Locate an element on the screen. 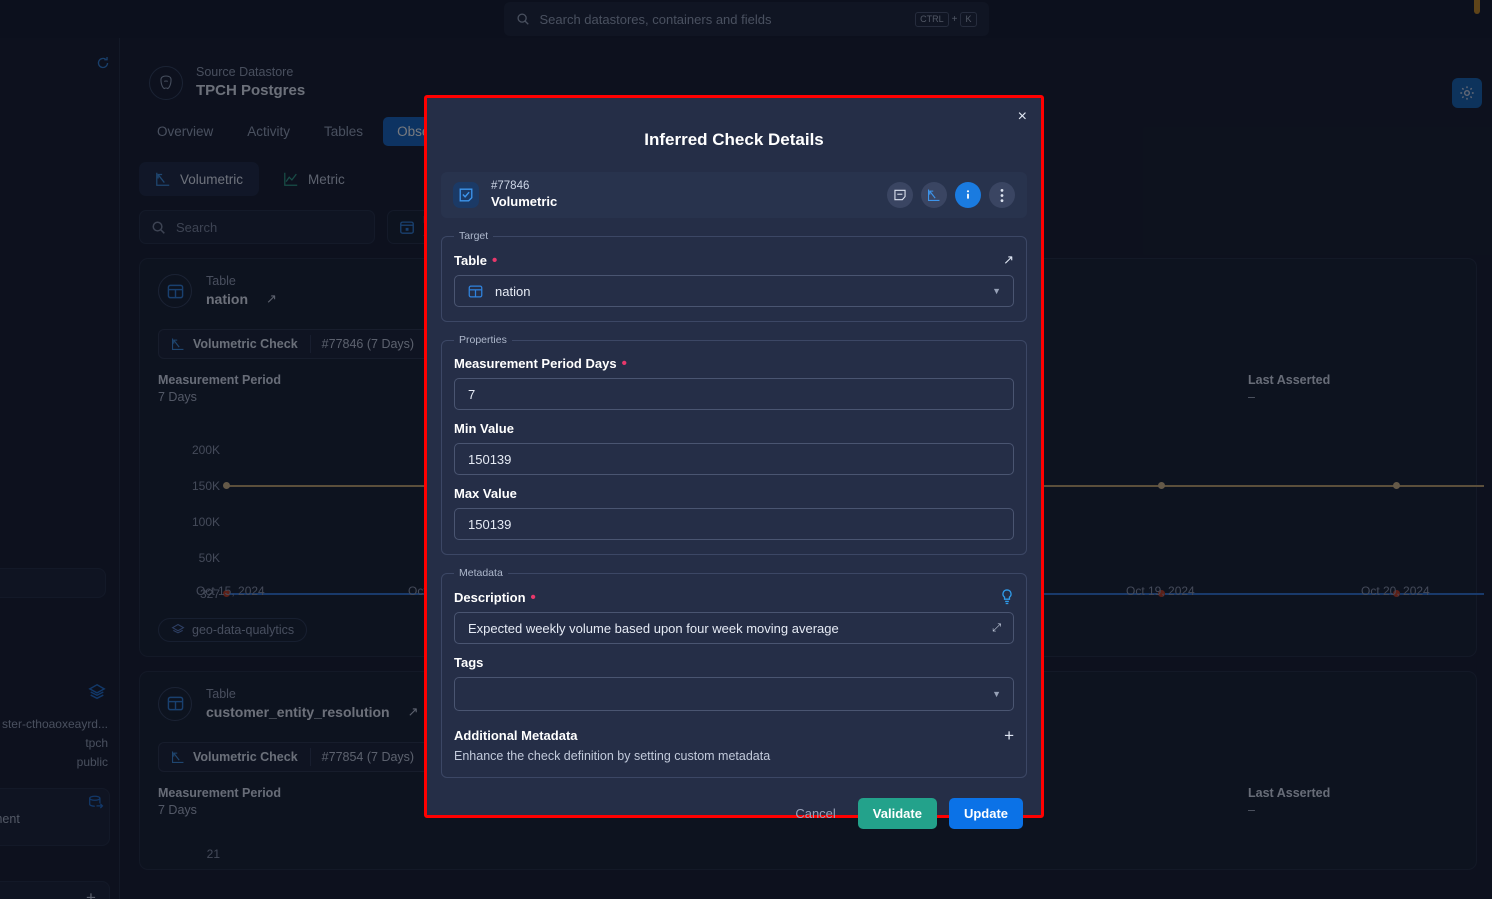 Image resolution: width=1492 pixels, height=899 pixels. chart-icon-button is located at coordinates (934, 195).